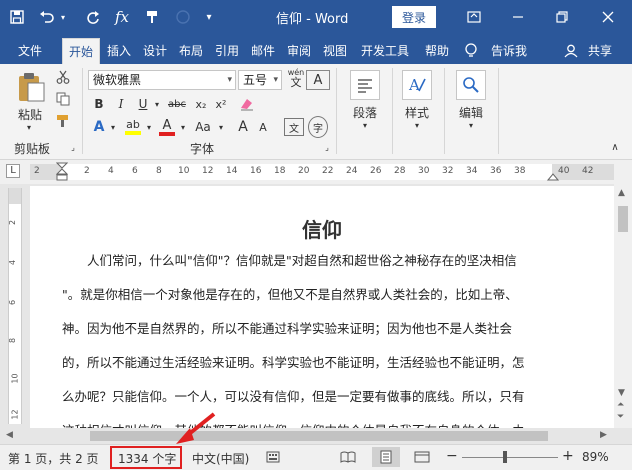  What do you see at coordinates (201, 104) in the screenshot?
I see `subscript-button: x₂` at bounding box center [201, 104].